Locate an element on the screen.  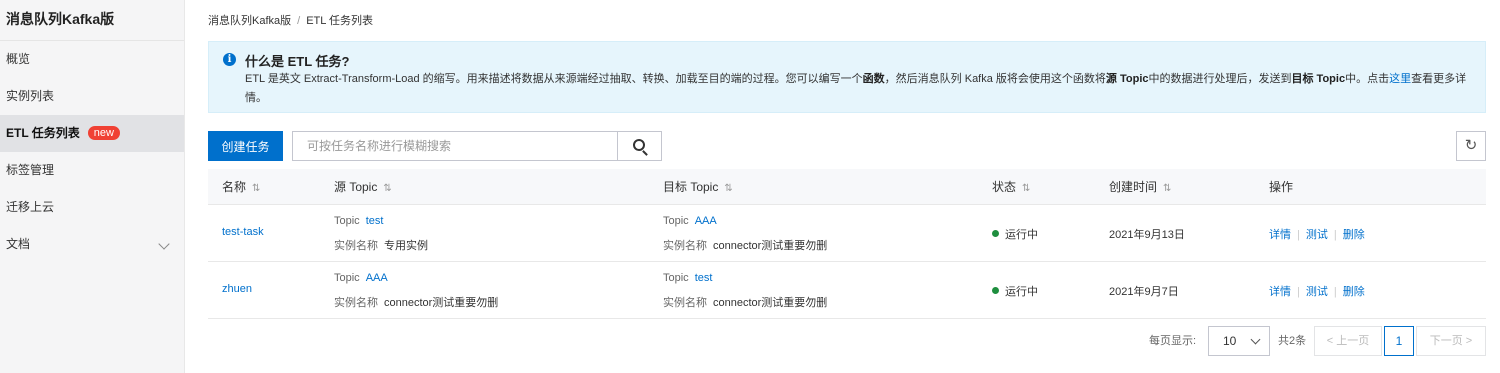
sidebar-item-docs: 文档 is located at coordinates (92, 244).